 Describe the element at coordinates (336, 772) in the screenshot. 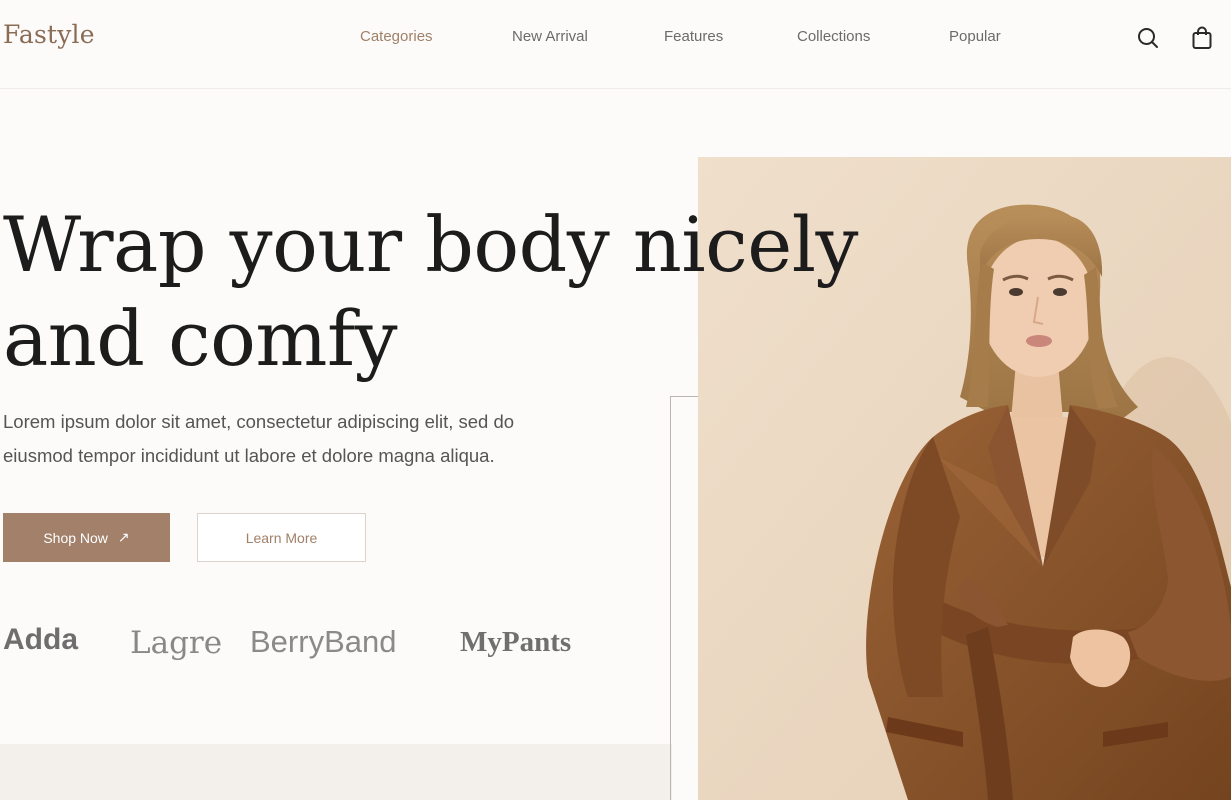

I see `bottom-band` at that location.